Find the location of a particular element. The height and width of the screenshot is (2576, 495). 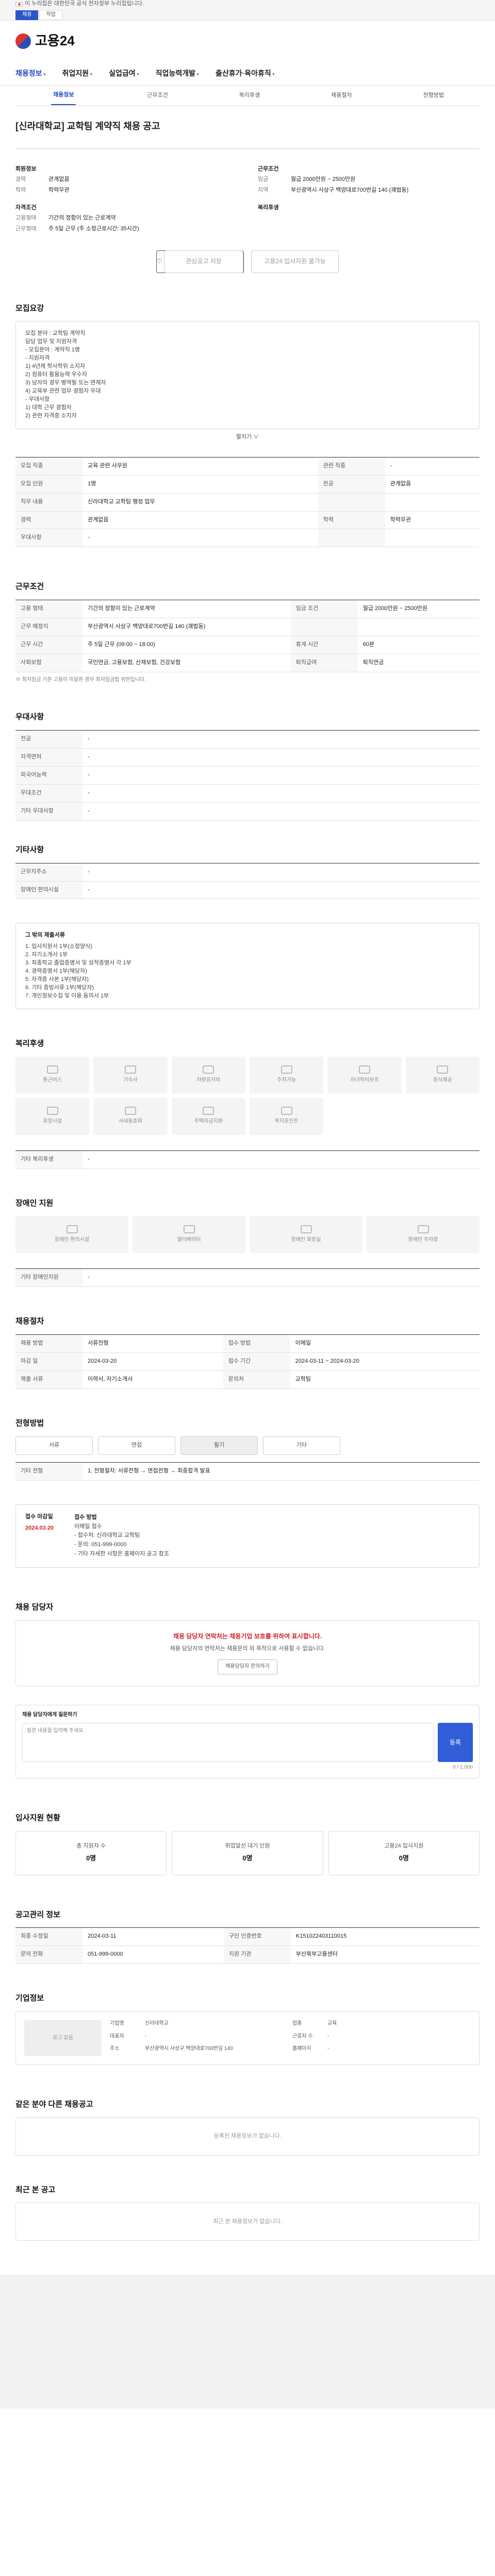

row-key: 최종 수정일 is located at coordinates (48, 1936).